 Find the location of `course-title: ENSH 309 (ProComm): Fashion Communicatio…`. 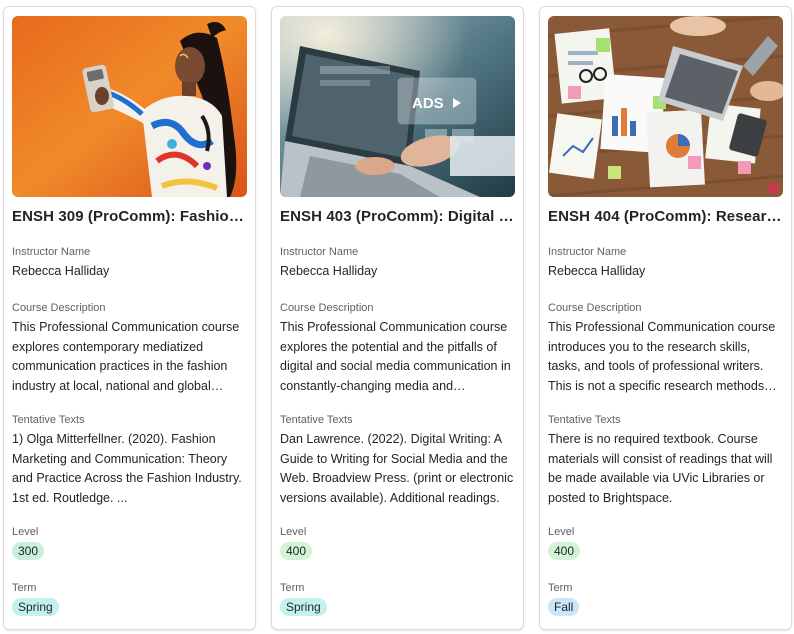

course-title: ENSH 309 (ProComm): Fashion Communicatio… is located at coordinates (130, 216).